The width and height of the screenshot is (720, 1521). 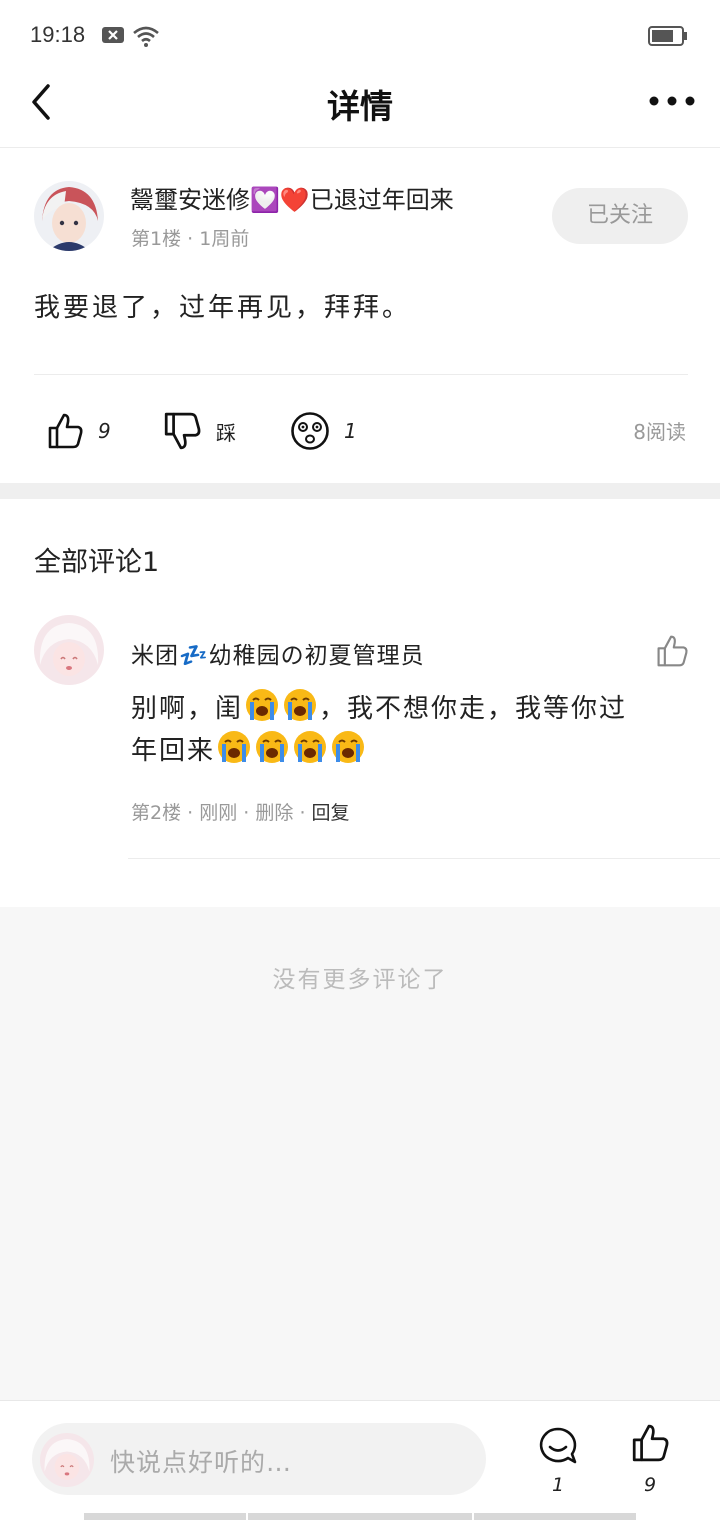 What do you see at coordinates (360, 147) in the screenshot?
I see `header-divider` at bounding box center [360, 147].